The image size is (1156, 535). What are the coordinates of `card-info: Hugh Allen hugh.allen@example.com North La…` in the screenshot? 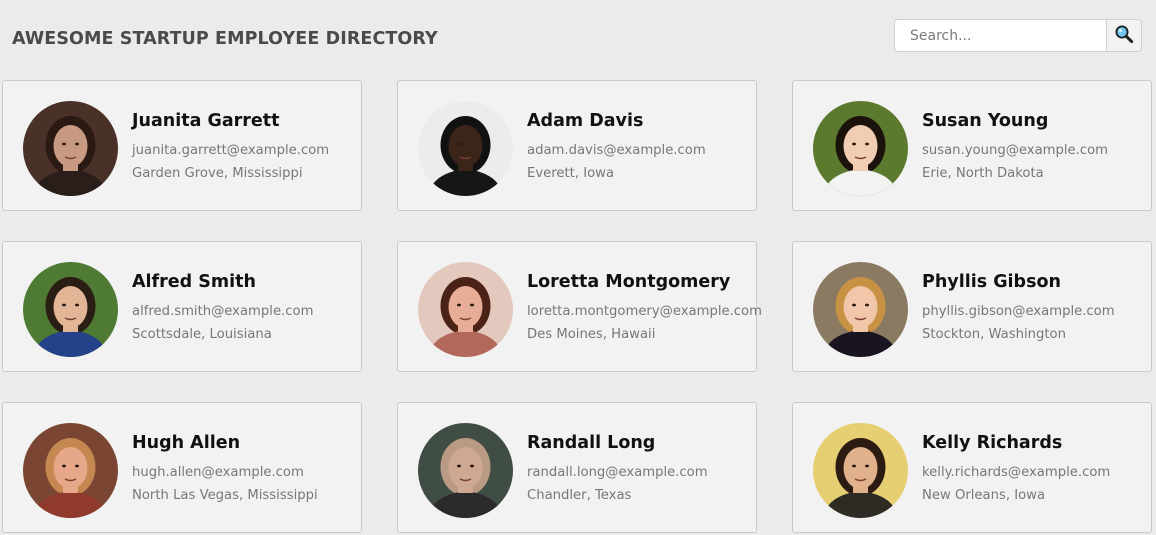 It's located at (225, 469).